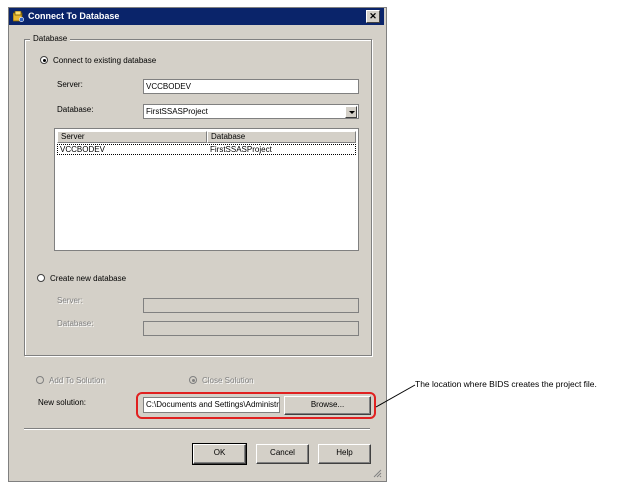 The width and height of the screenshot is (627, 486). I want to click on database-folder-icon, so click(18, 16).